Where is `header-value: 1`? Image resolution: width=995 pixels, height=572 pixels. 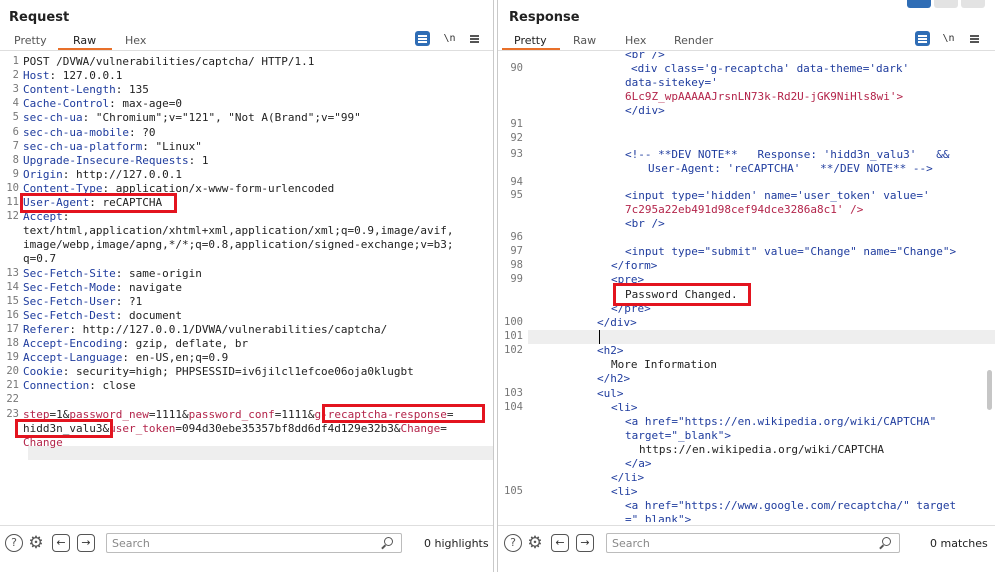 header-value: 1 is located at coordinates (205, 160).